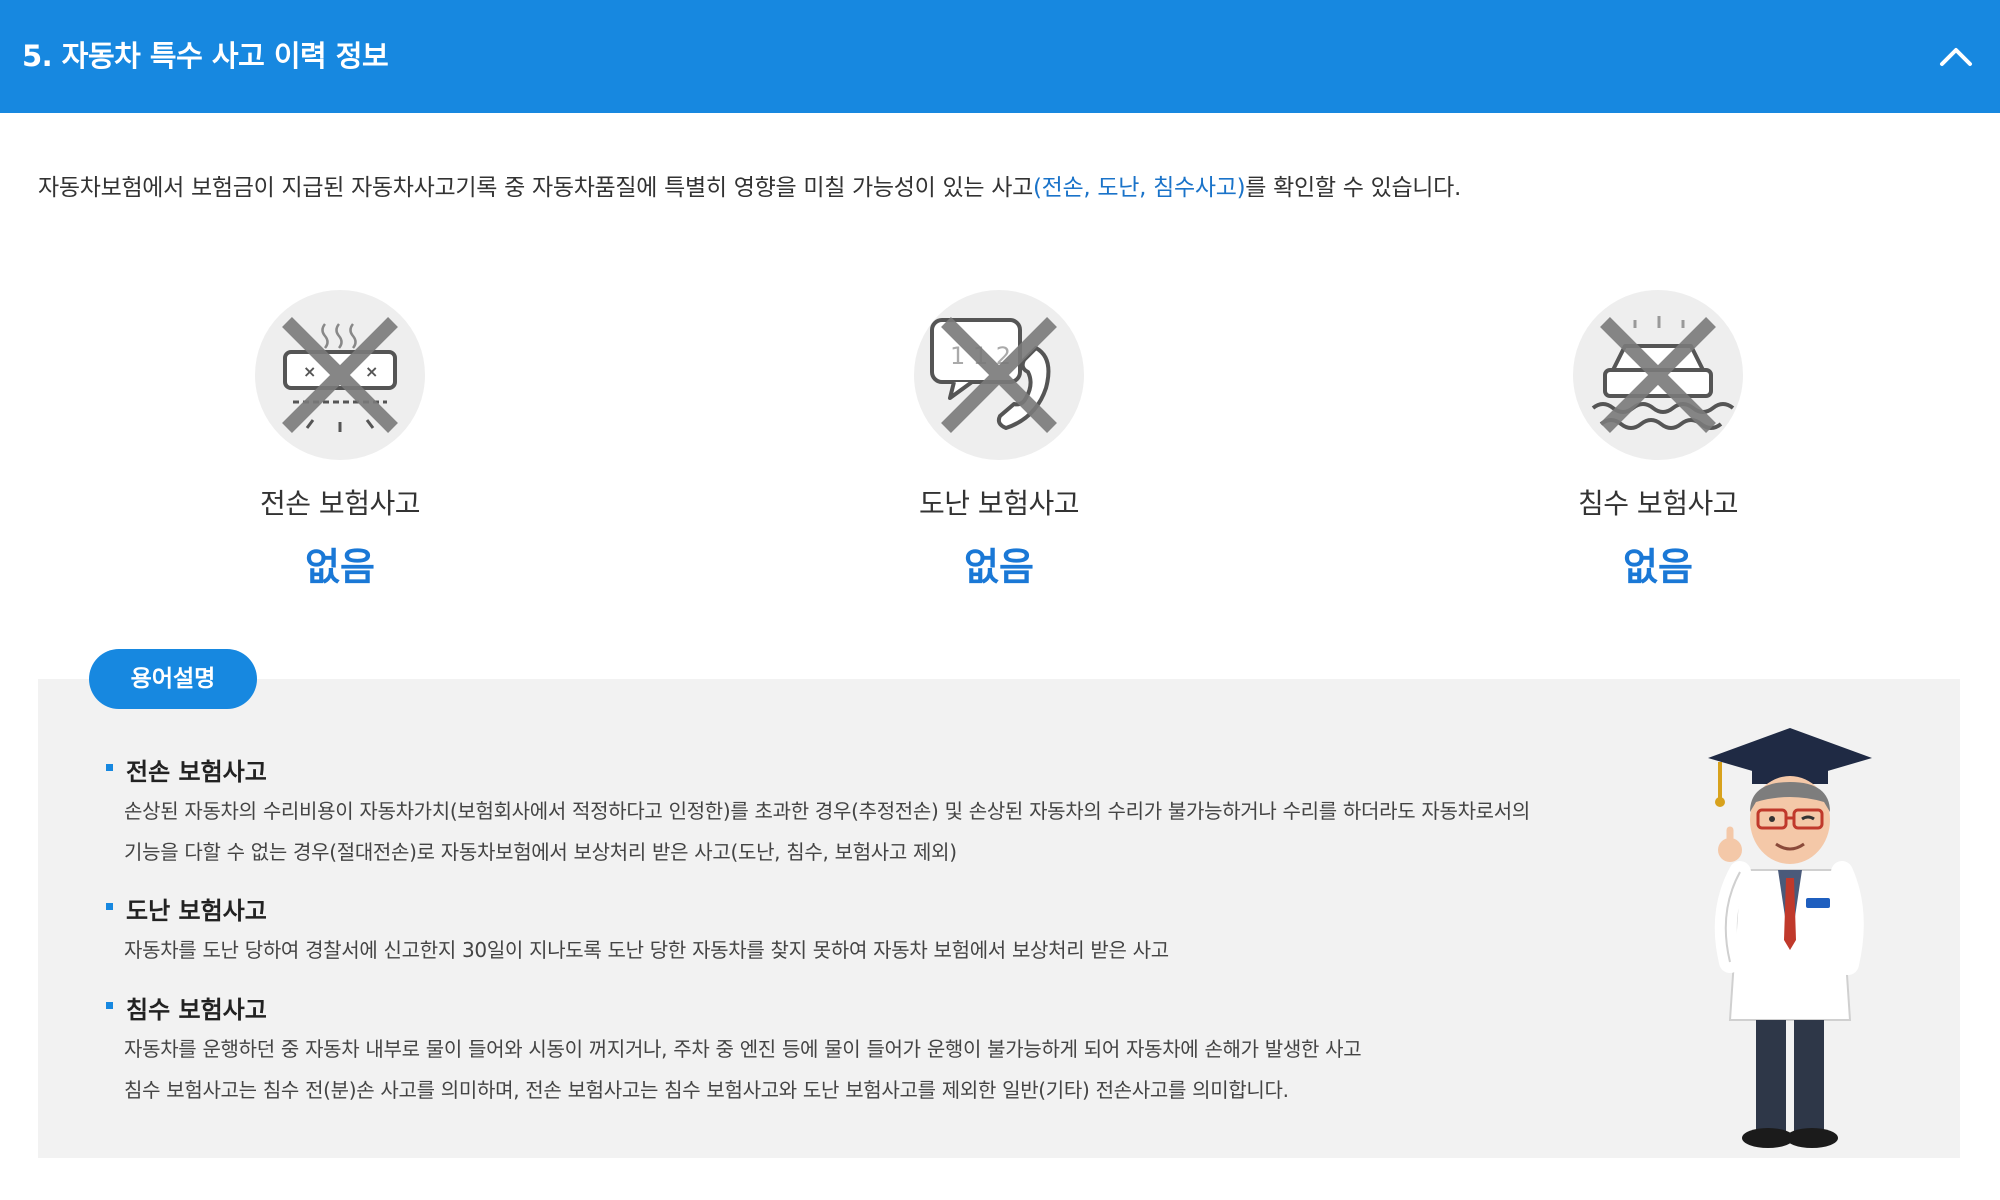 This screenshot has width=2000, height=1200. I want to click on accident-card-flood: 침수 보험사고 없음, so click(1658, 440).